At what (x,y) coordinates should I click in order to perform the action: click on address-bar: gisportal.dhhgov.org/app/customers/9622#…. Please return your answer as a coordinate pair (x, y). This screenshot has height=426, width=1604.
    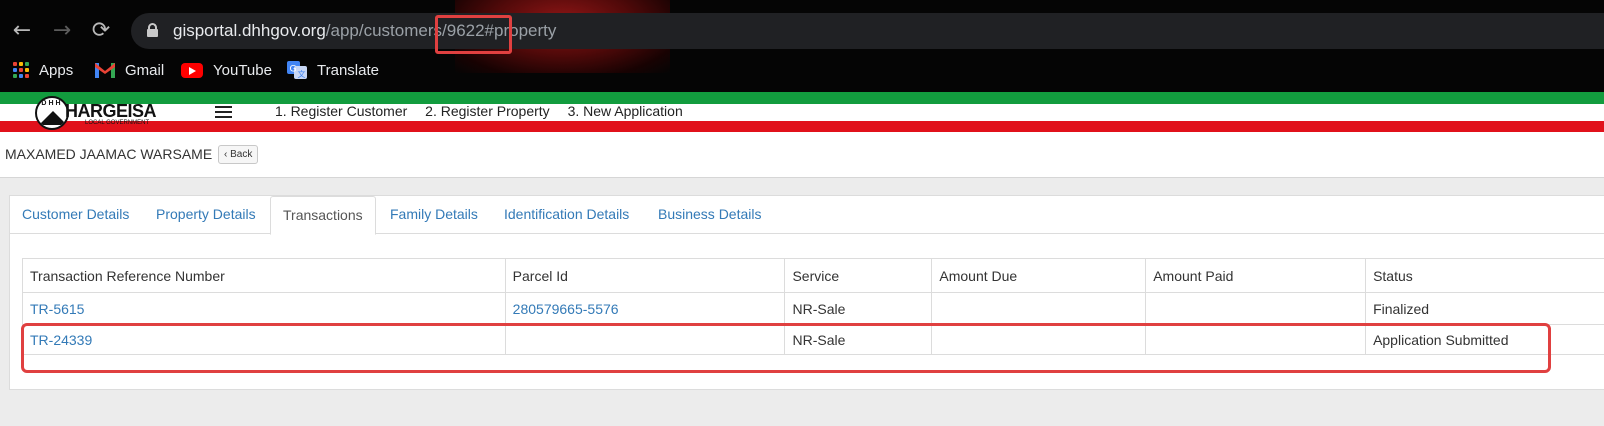
    Looking at the image, I should click on (867, 31).